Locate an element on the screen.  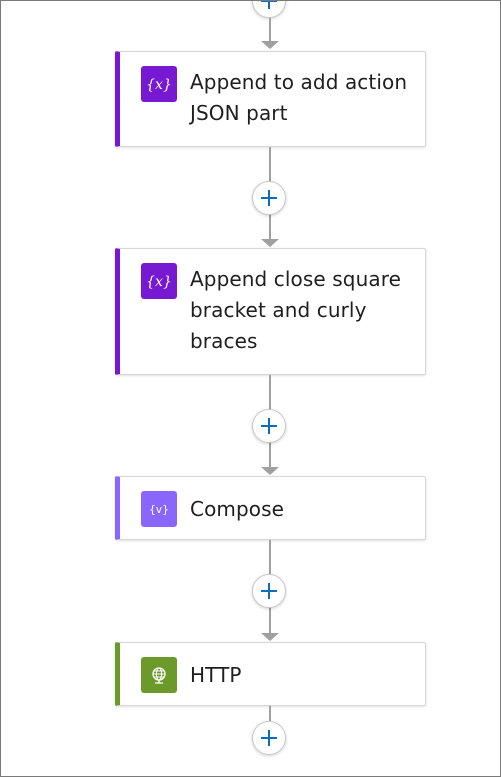
action-title: HTTP is located at coordinates (216, 675).